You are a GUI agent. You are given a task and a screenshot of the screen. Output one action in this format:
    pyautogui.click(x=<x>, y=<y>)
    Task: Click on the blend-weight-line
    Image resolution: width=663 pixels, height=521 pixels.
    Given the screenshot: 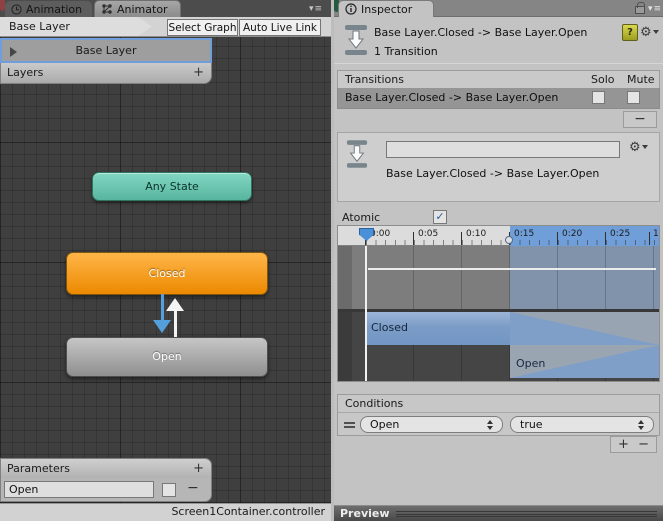 What is the action you would take?
    pyautogui.click(x=512, y=269)
    